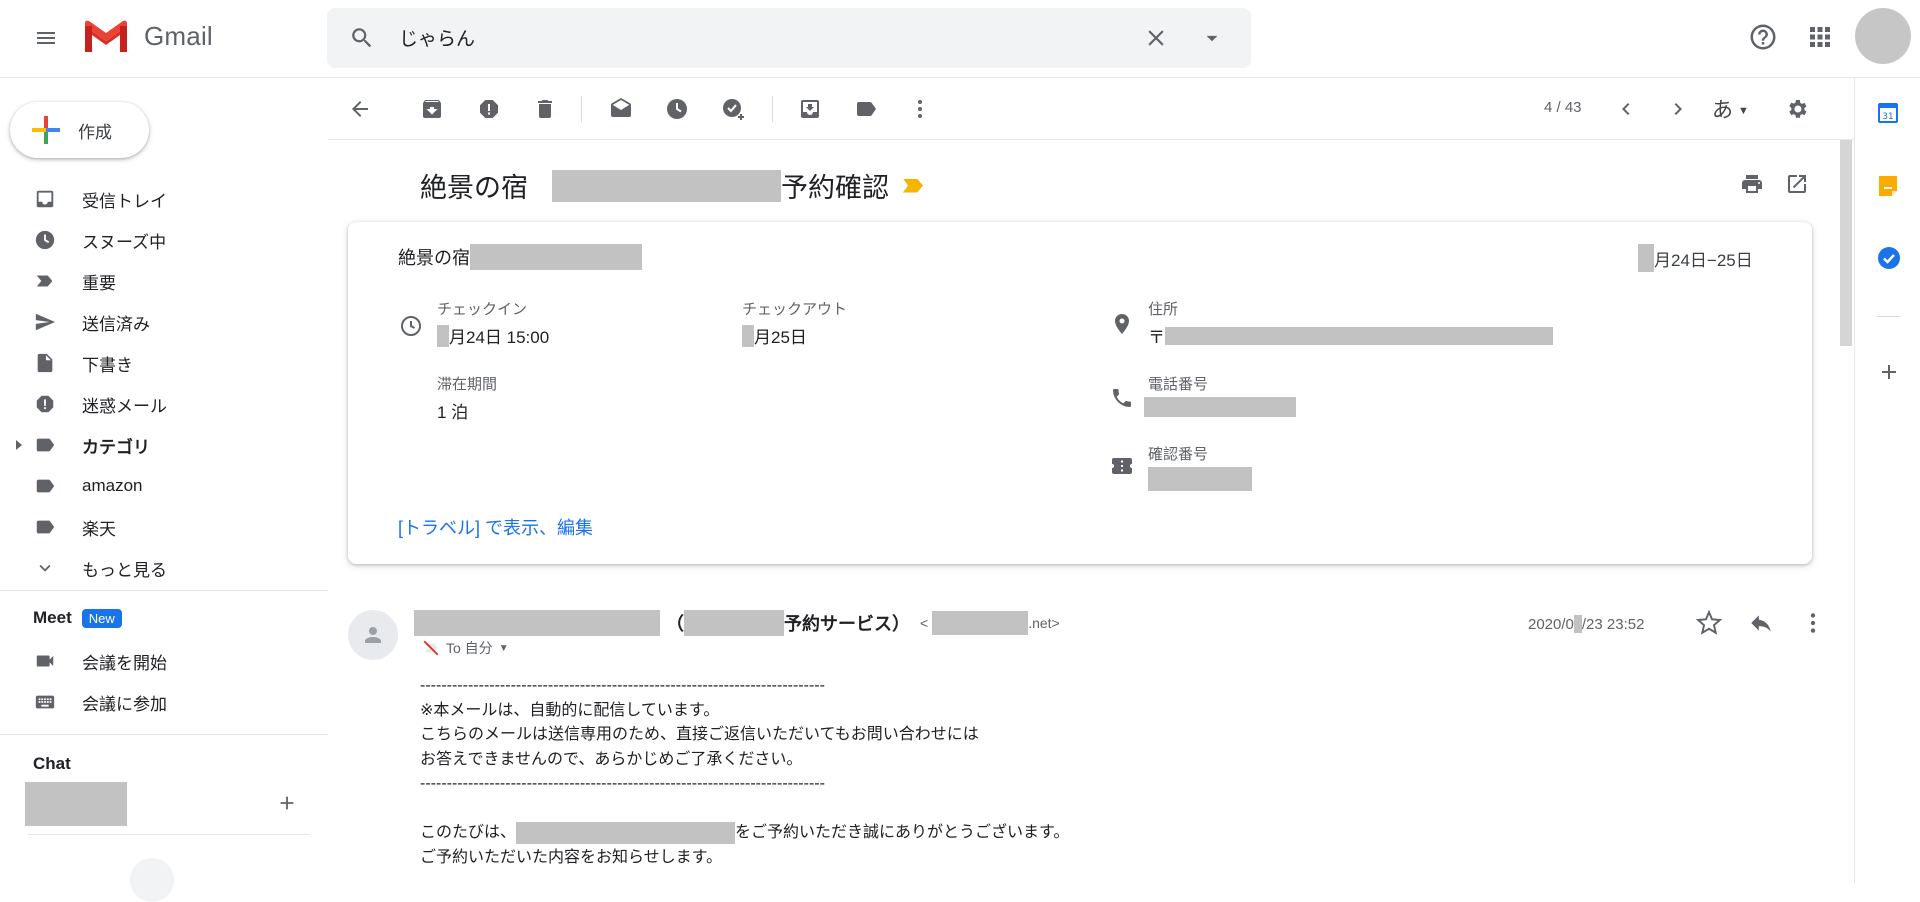 Image resolution: width=1920 pixels, height=902 pixels. What do you see at coordinates (520, 257) in the screenshot?
I see `card-hotel-title: 絶景の宿` at bounding box center [520, 257].